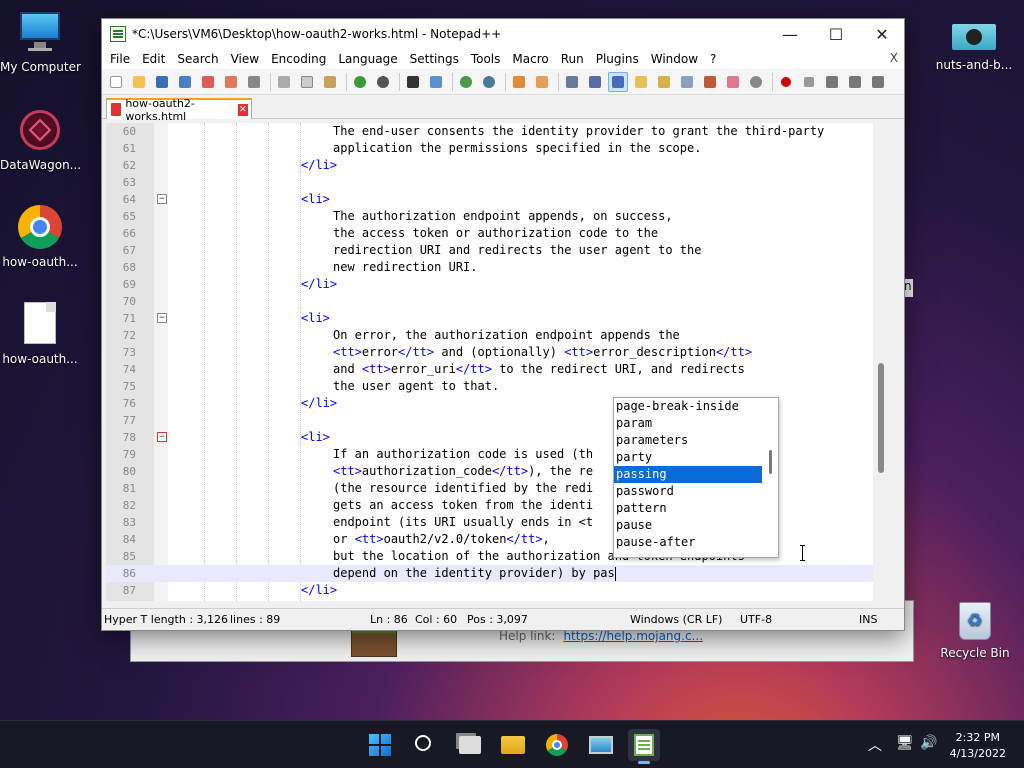 The image size is (1024, 768). I want to click on task-view-button, so click(470, 745).